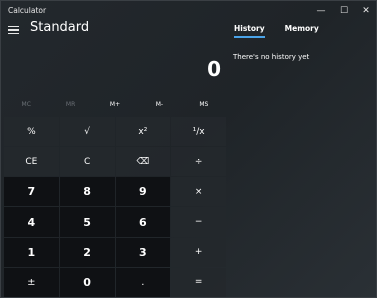 This screenshot has width=377, height=298. I want to click on equals-key: =, so click(198, 282).